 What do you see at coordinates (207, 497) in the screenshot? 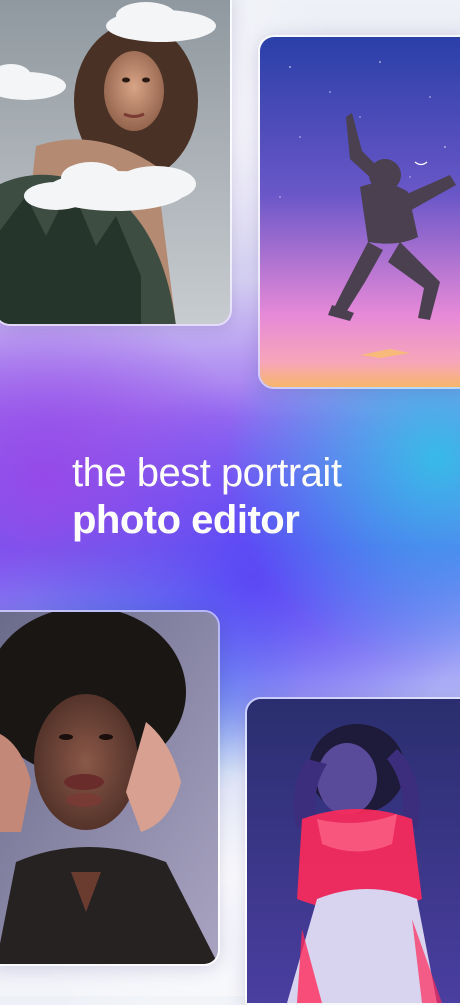
I see `headline: the best portrait photo editor` at bounding box center [207, 497].